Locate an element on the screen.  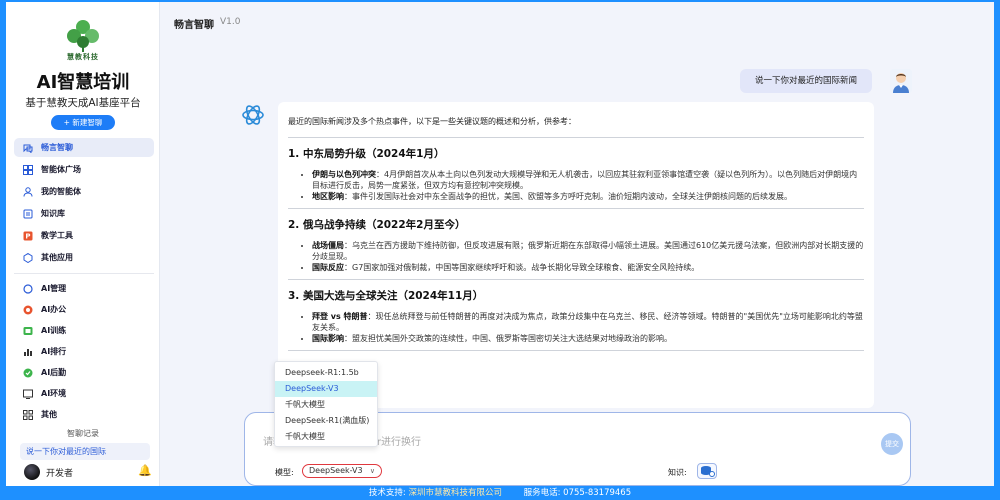
sidebar-item-ai-logistics: AI后勤 is located at coordinates (84, 372).